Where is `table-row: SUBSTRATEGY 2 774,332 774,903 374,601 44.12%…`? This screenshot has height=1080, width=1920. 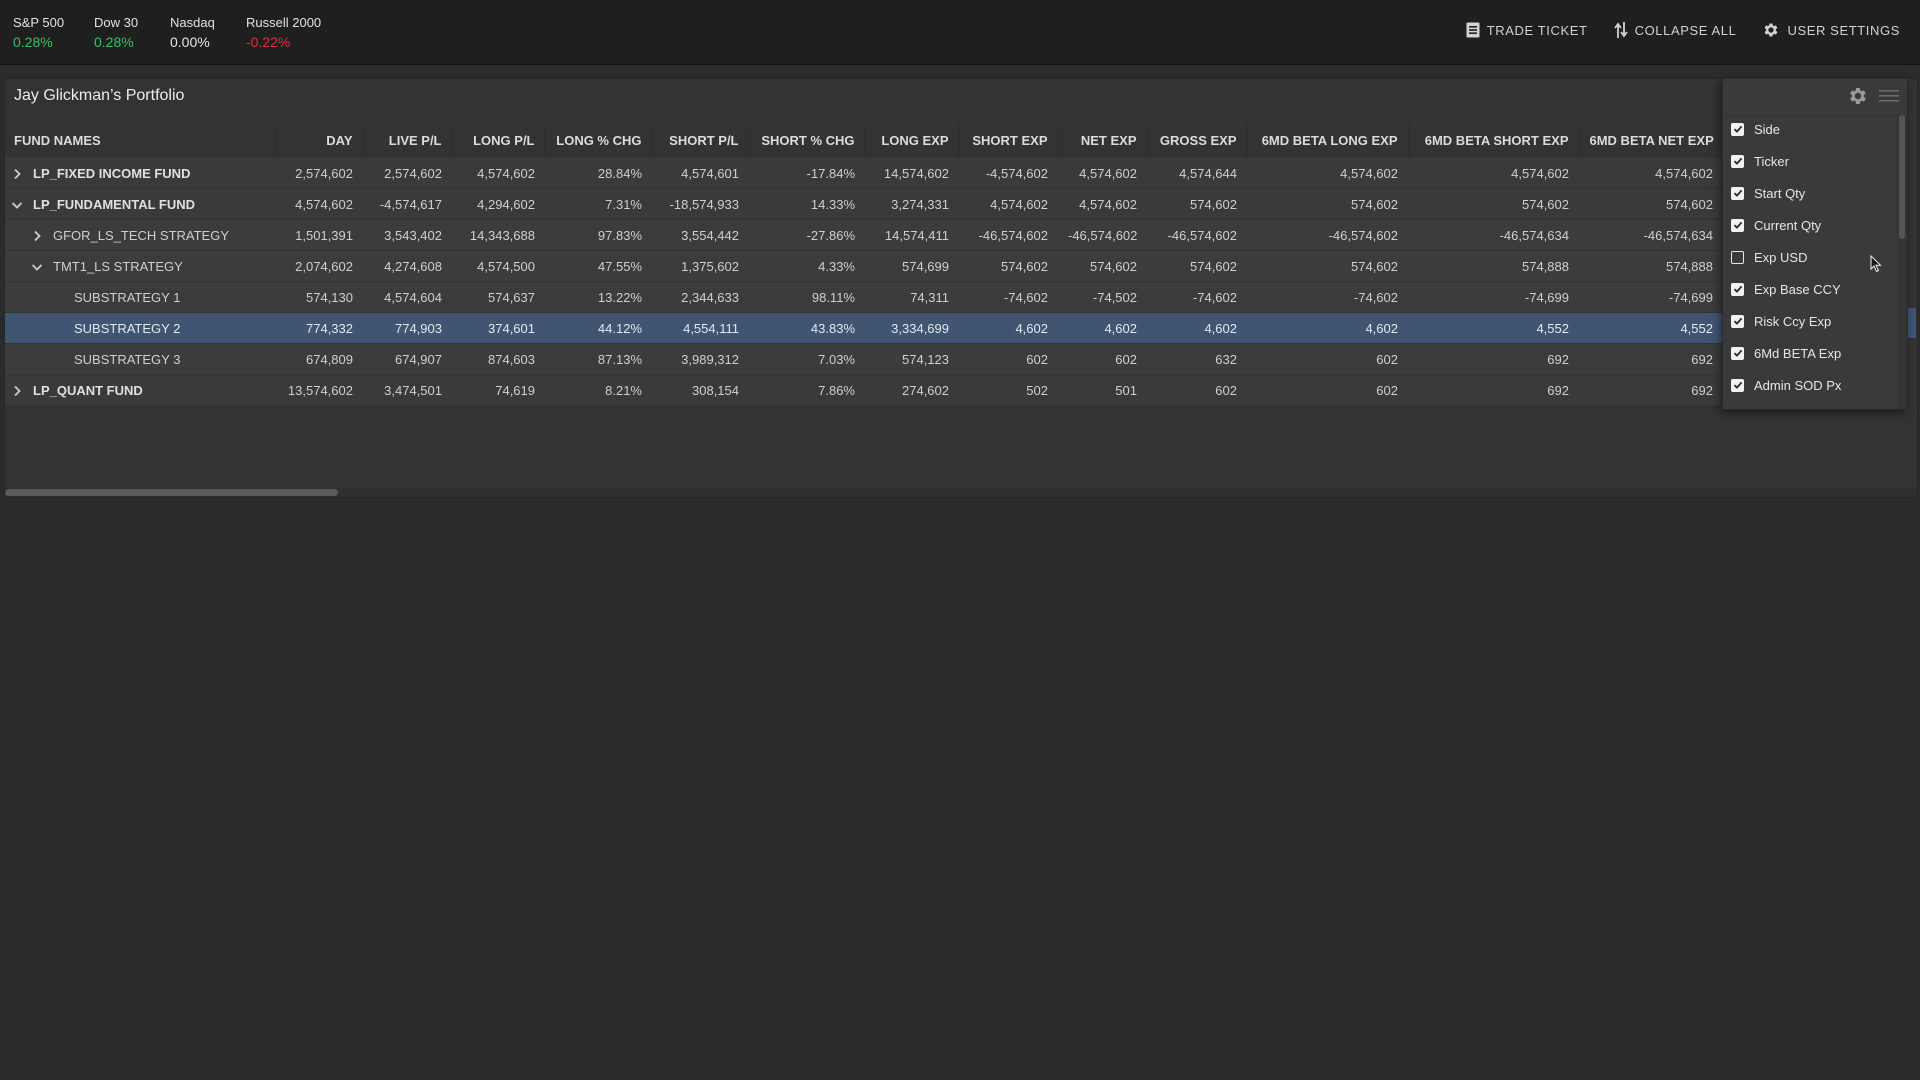 table-row: SUBSTRATEGY 2 774,332 774,903 374,601 44.12%… is located at coordinates (864, 328).